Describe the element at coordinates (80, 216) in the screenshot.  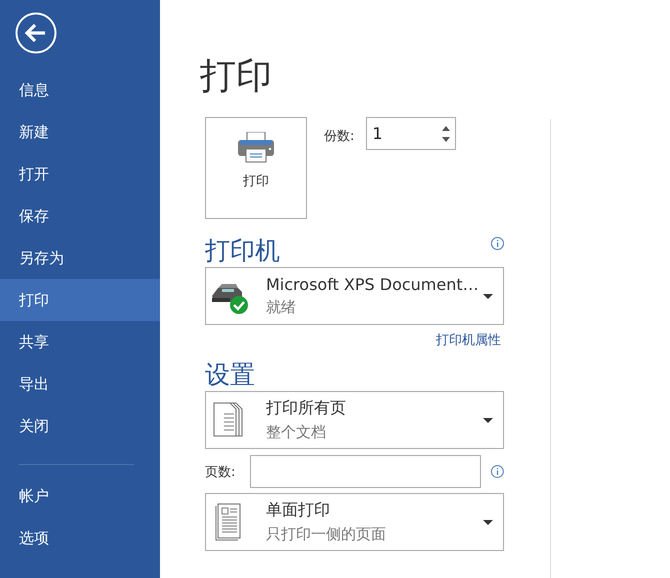
I see `sidebar-item: 保存` at that location.